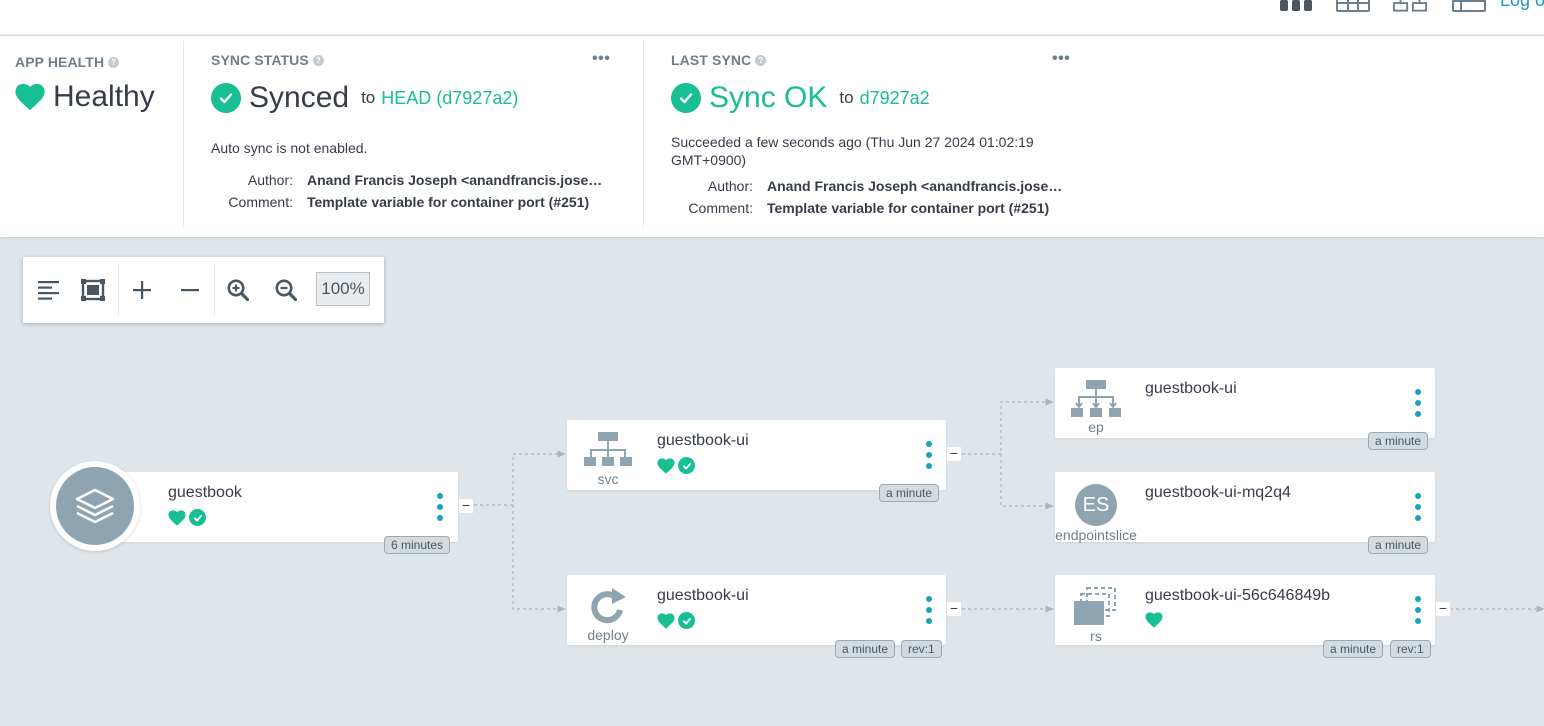 This screenshot has height=726, width=1544. Describe the element at coordinates (1410, 7) in the screenshot. I see `network-view-icon` at that location.